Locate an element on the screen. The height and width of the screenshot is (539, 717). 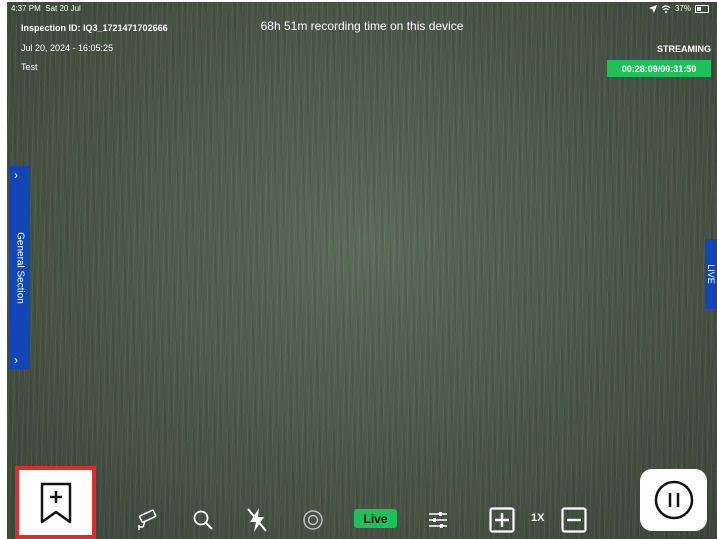
battery-percentage: 37% is located at coordinates (682, 8).